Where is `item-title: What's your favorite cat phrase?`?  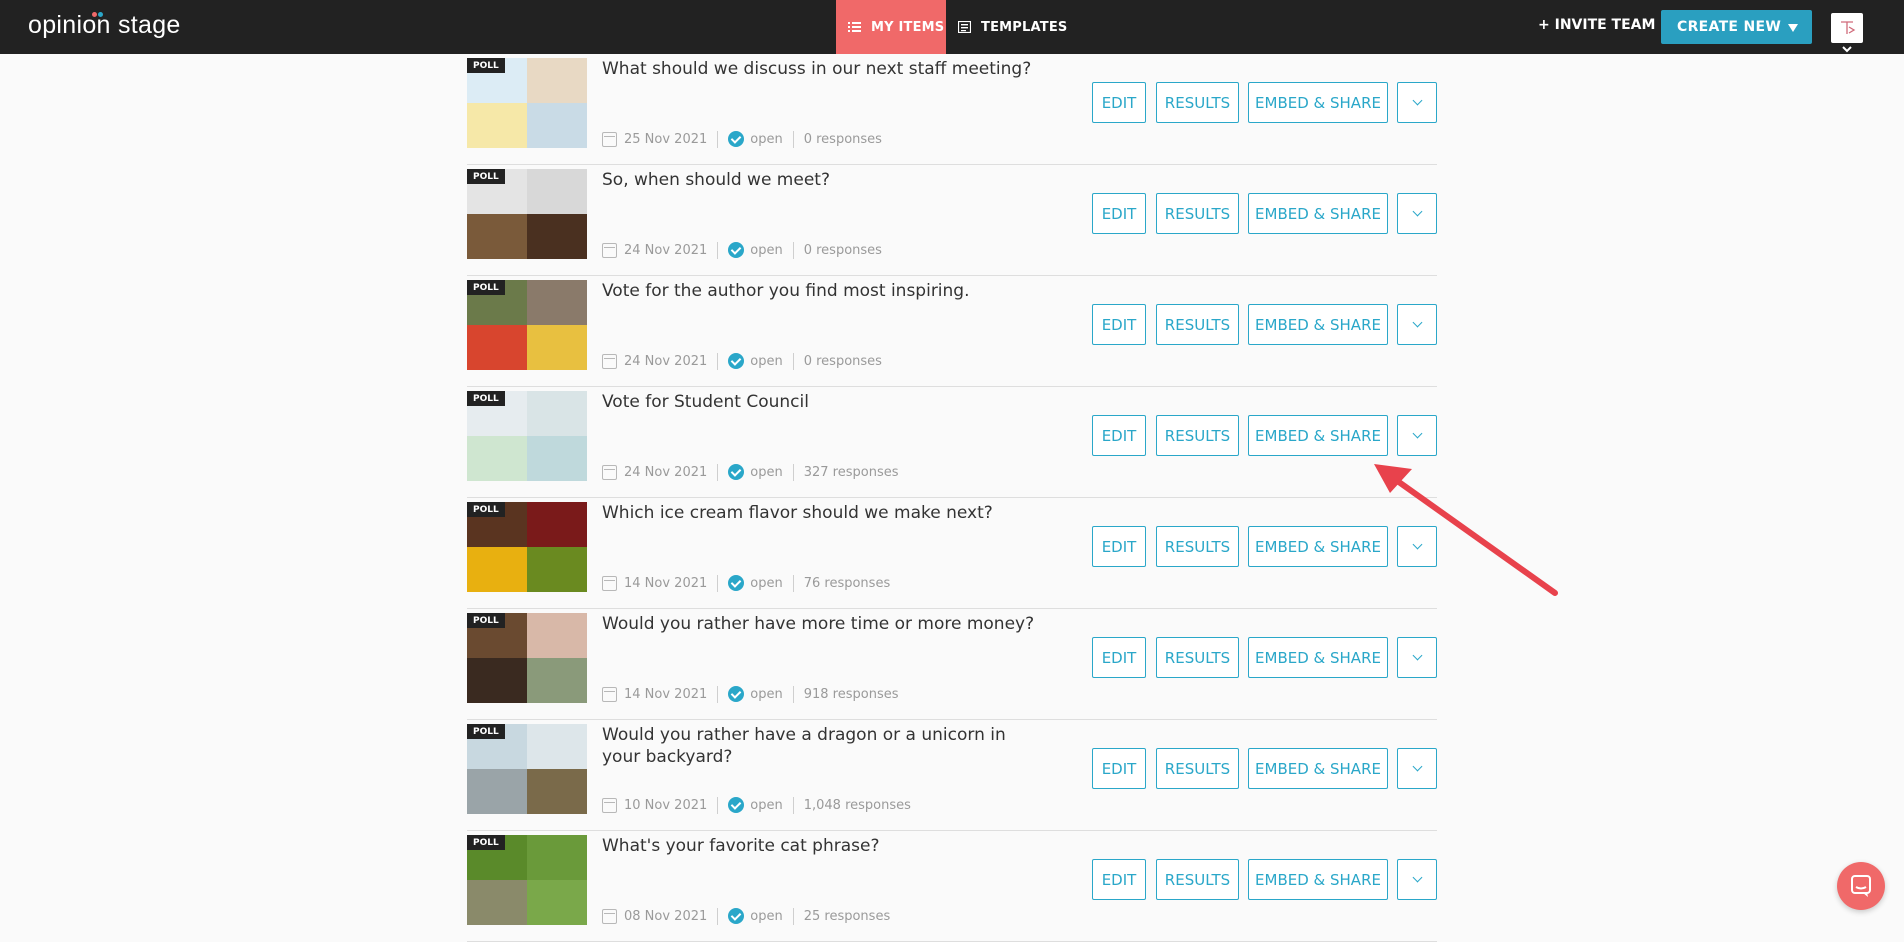 item-title: What's your favorite cat phrase? is located at coordinates (822, 846).